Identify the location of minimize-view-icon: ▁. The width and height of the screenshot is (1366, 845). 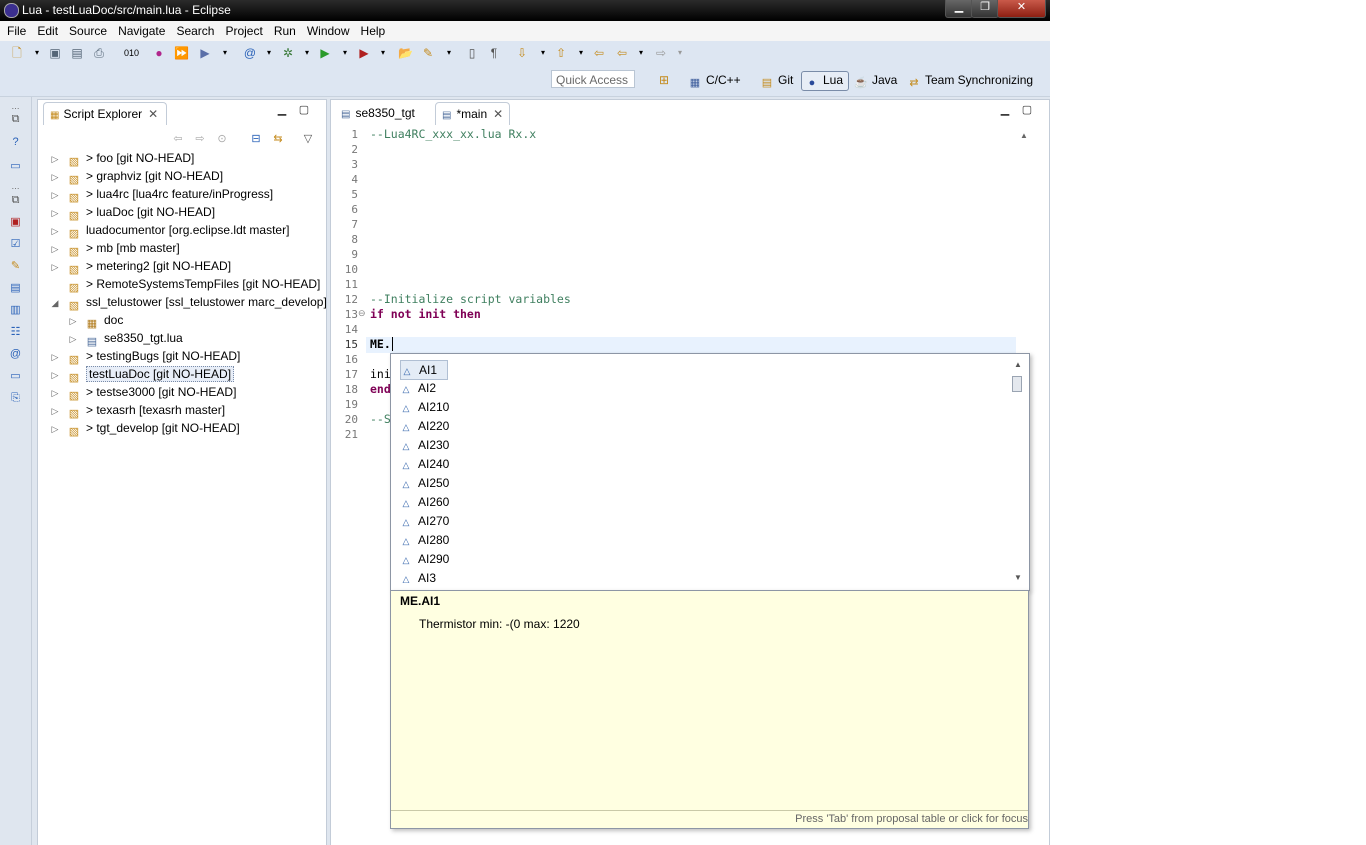
(282, 110).